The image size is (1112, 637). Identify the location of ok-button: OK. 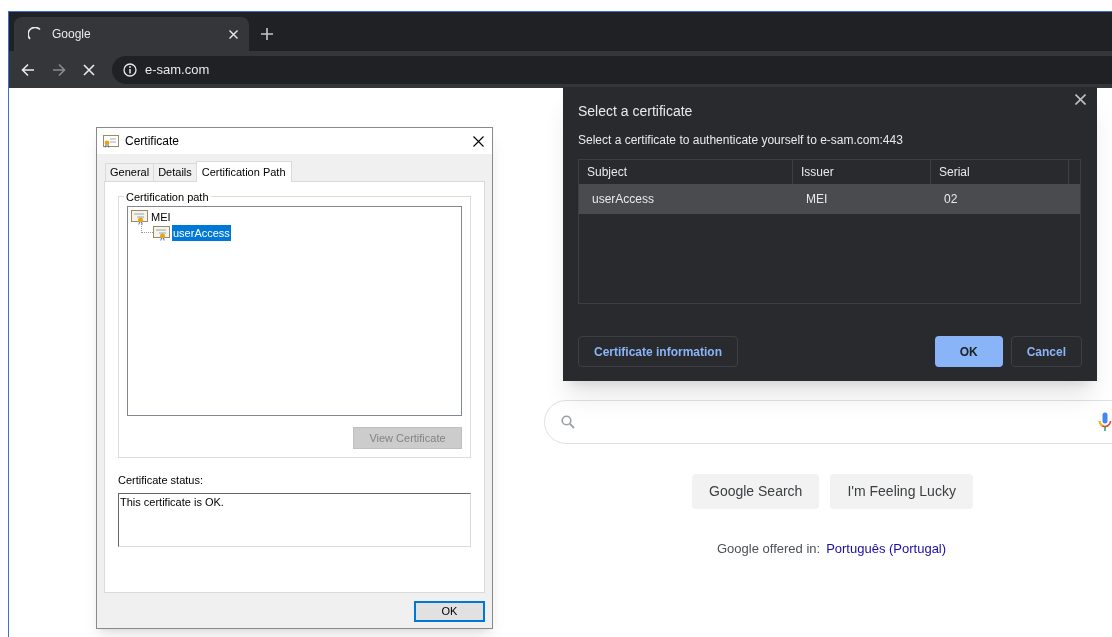
(449, 611).